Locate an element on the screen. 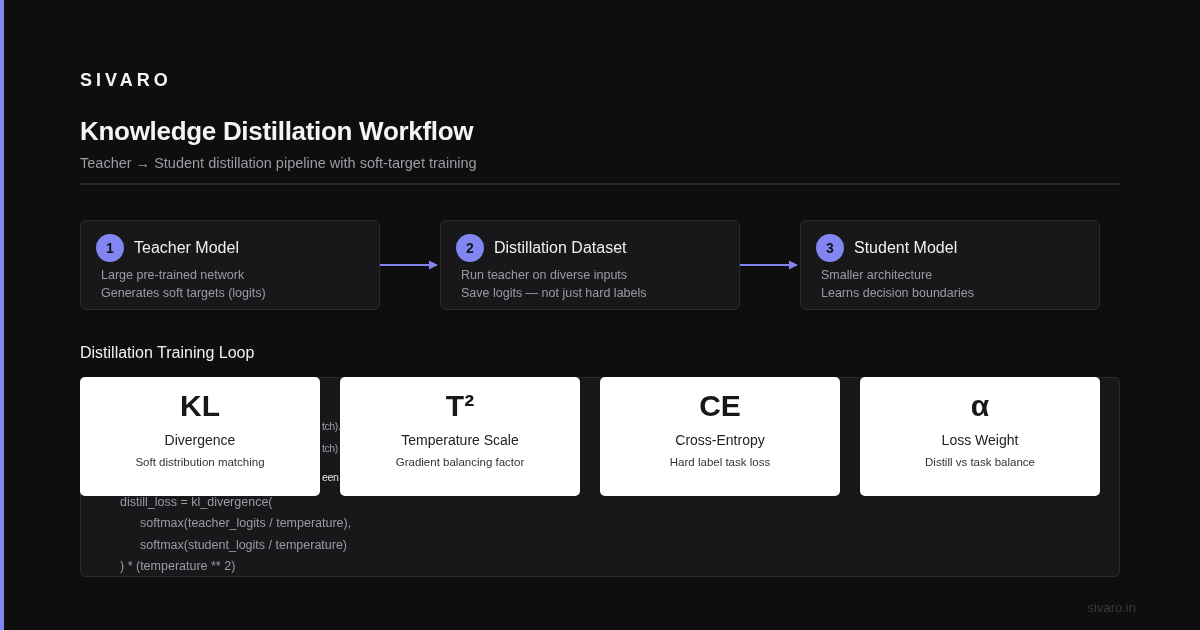  step-description: Save logits — not just hard labels is located at coordinates (554, 293).